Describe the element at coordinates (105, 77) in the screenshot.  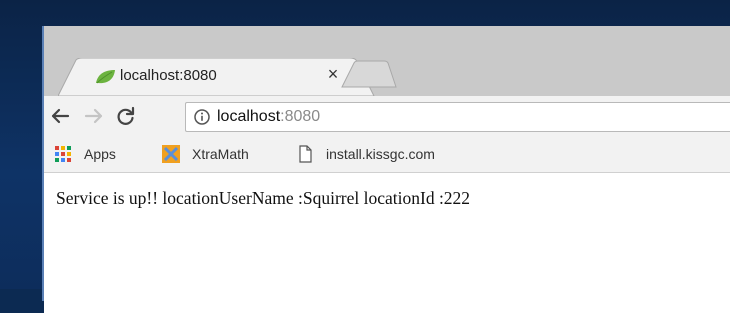
I see `leaf-icon` at that location.